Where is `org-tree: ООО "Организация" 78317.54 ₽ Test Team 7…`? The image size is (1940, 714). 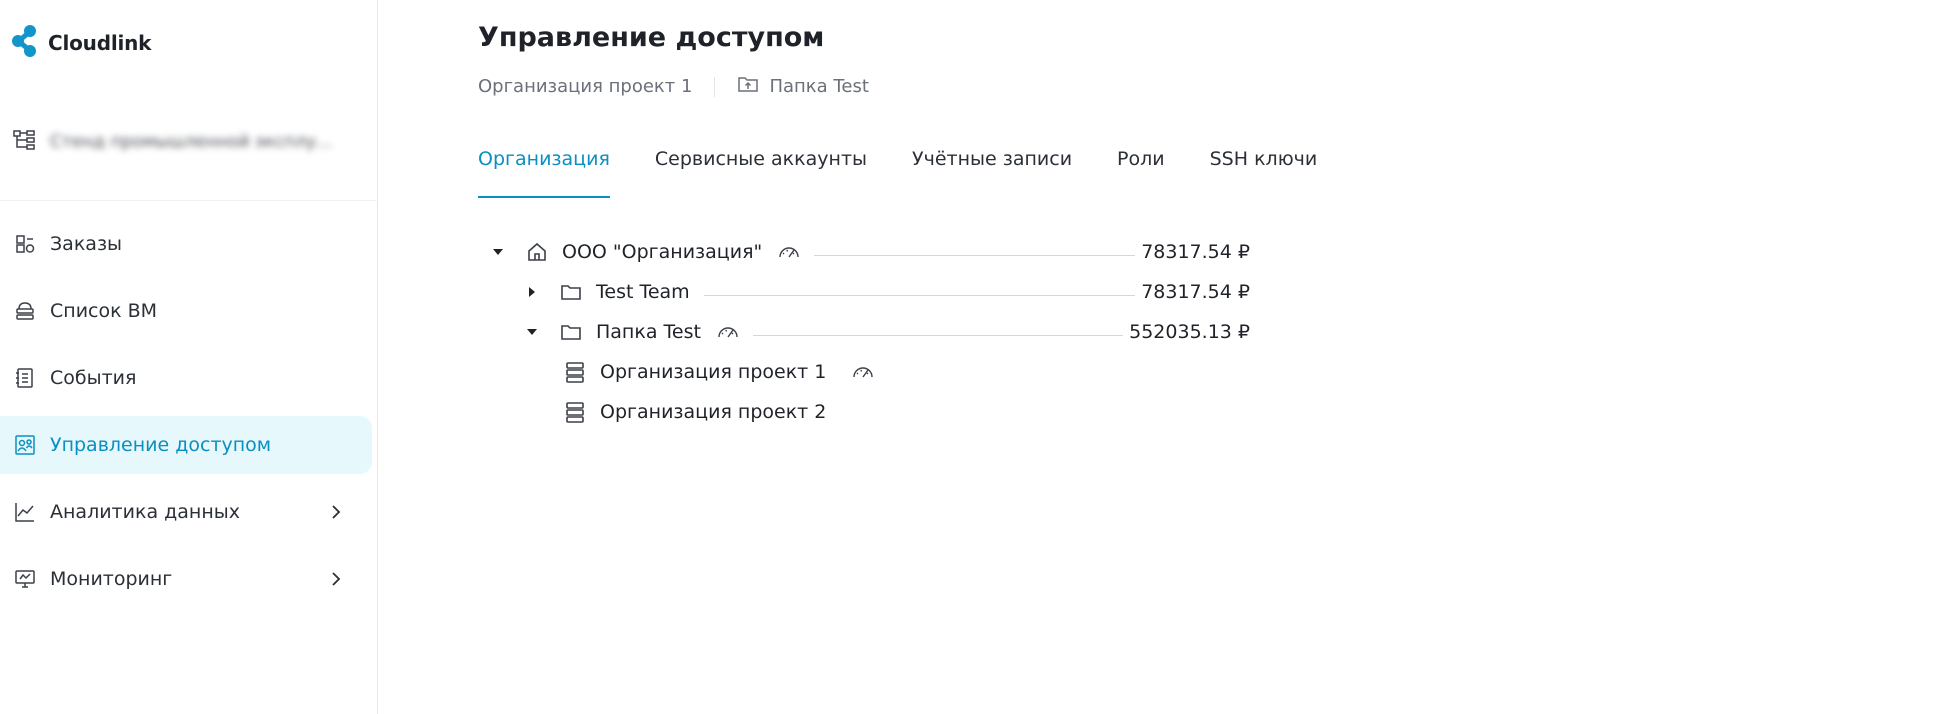 org-tree: ООО "Организация" 78317.54 ₽ Test Team 7… is located at coordinates (868, 332).